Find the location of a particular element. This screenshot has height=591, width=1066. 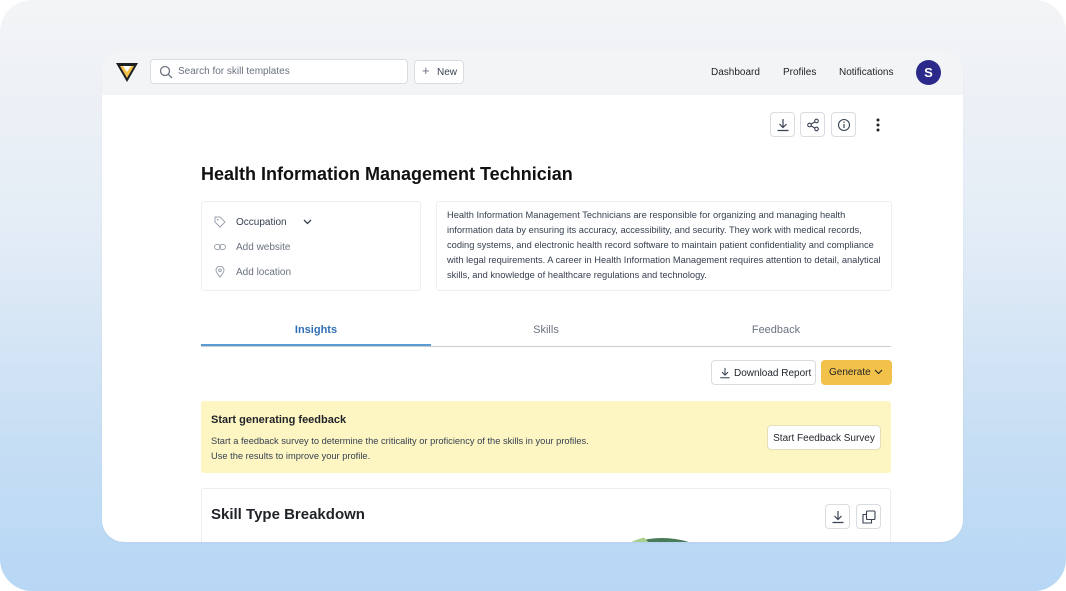

plus-icon: + is located at coordinates (426, 70).